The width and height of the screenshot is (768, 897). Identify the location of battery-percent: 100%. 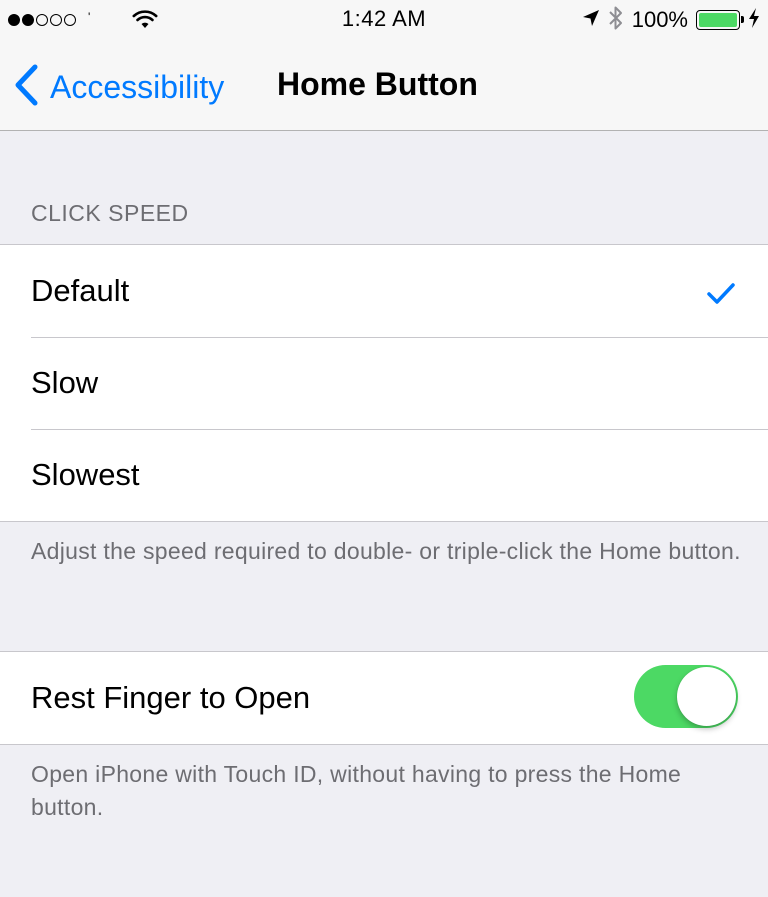
(659, 19).